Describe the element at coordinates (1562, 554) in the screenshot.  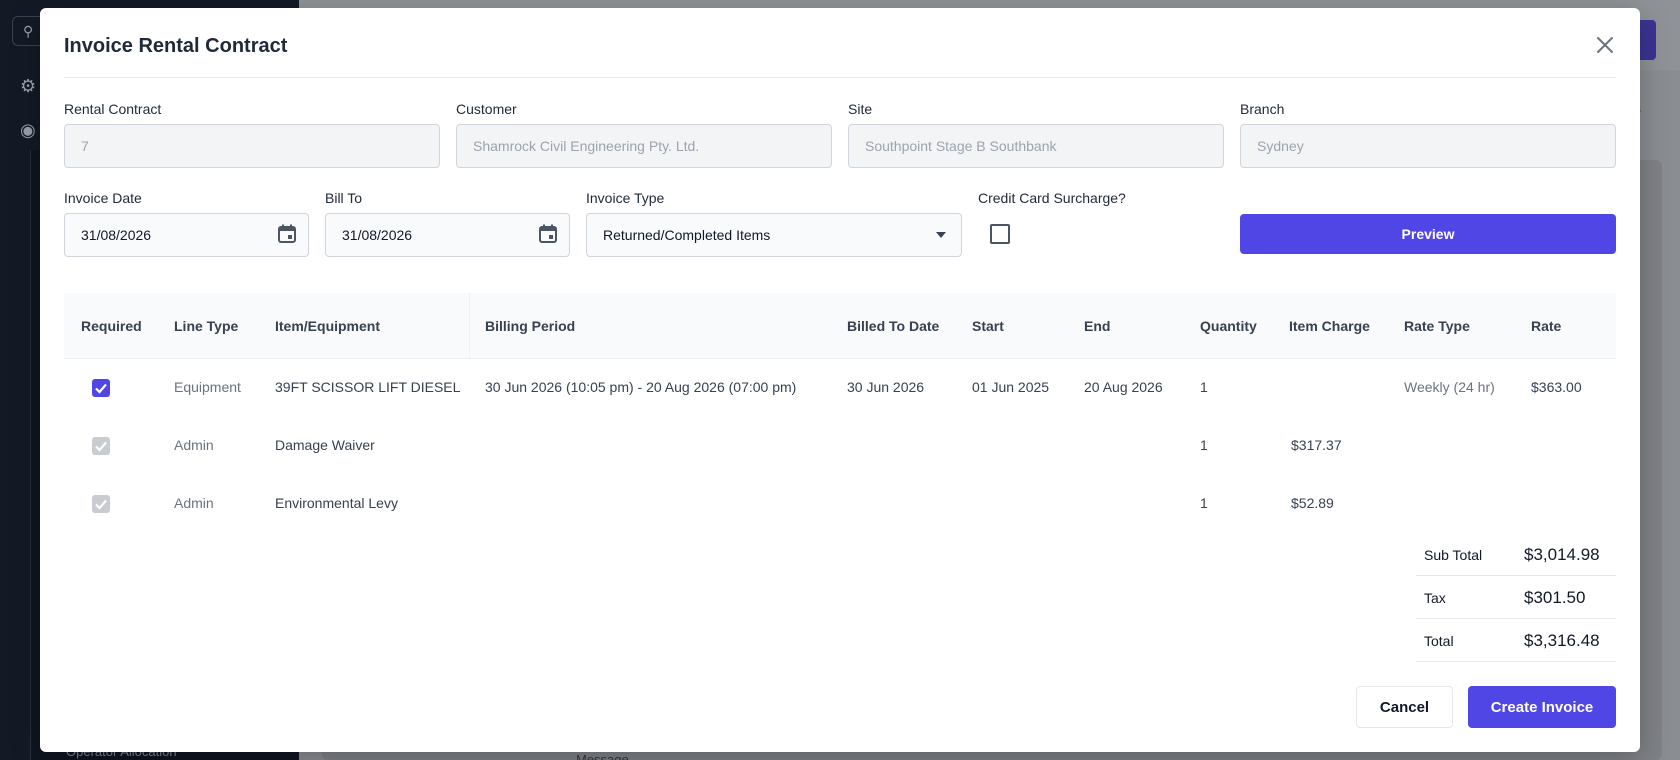
I see `subtotal-value: $3,014.98` at that location.